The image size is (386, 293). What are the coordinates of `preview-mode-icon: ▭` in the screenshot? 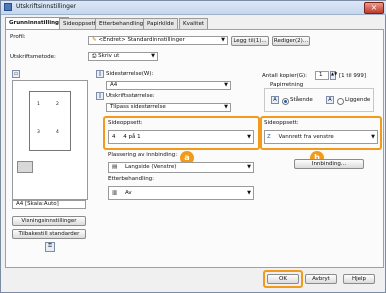 It's located at (16, 74).